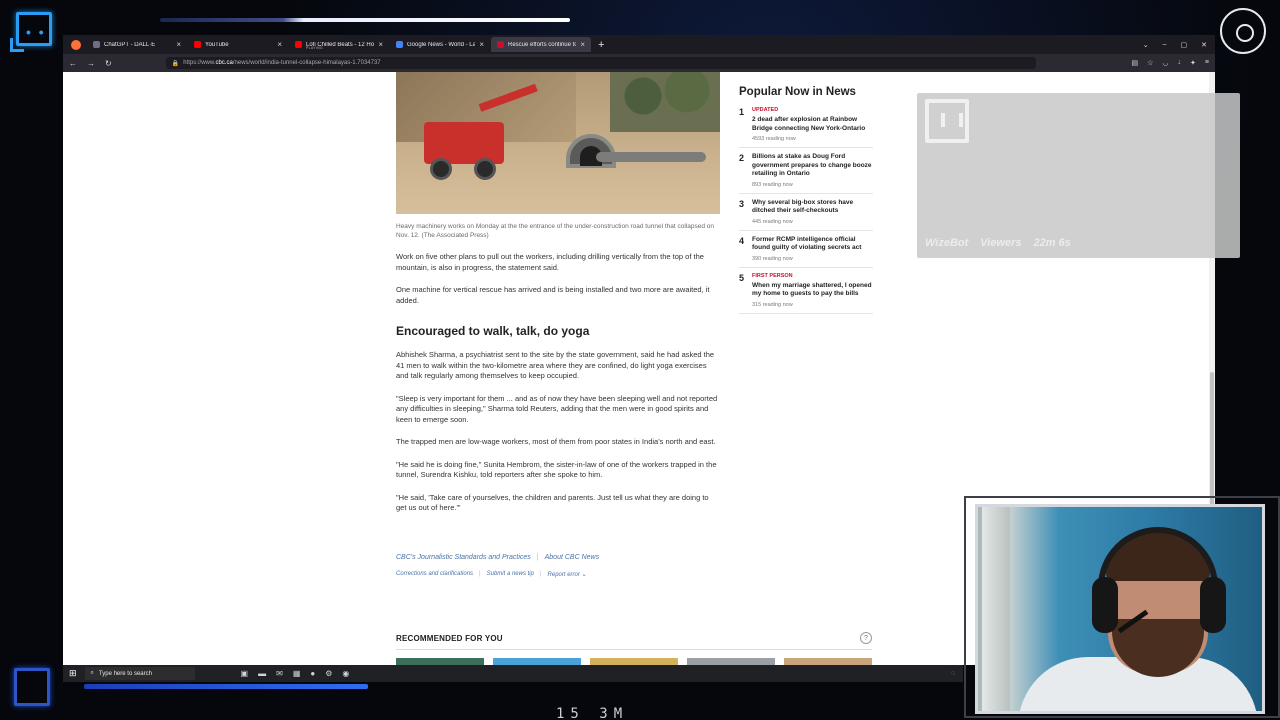 The image size is (1280, 720). What do you see at coordinates (434, 574) in the screenshot?
I see `corrections-link: Corrections and clarifications` at bounding box center [434, 574].